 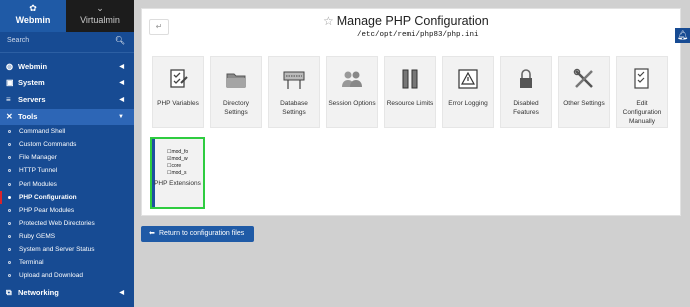 I want to click on database-icon, so click(x=294, y=79).